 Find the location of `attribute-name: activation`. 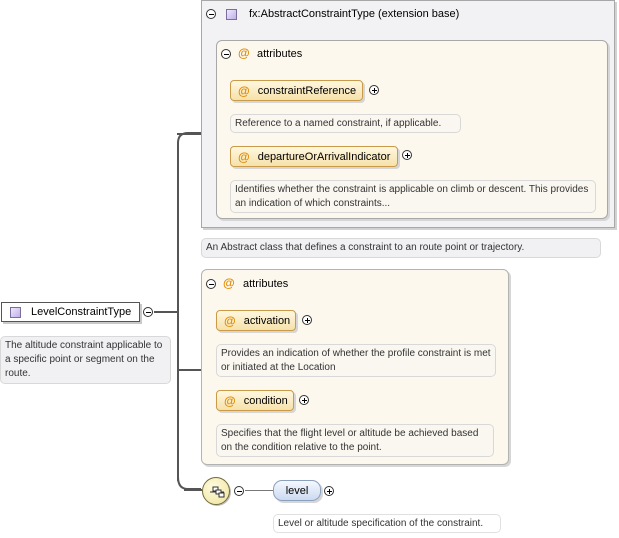

attribute-name: activation is located at coordinates (267, 320).